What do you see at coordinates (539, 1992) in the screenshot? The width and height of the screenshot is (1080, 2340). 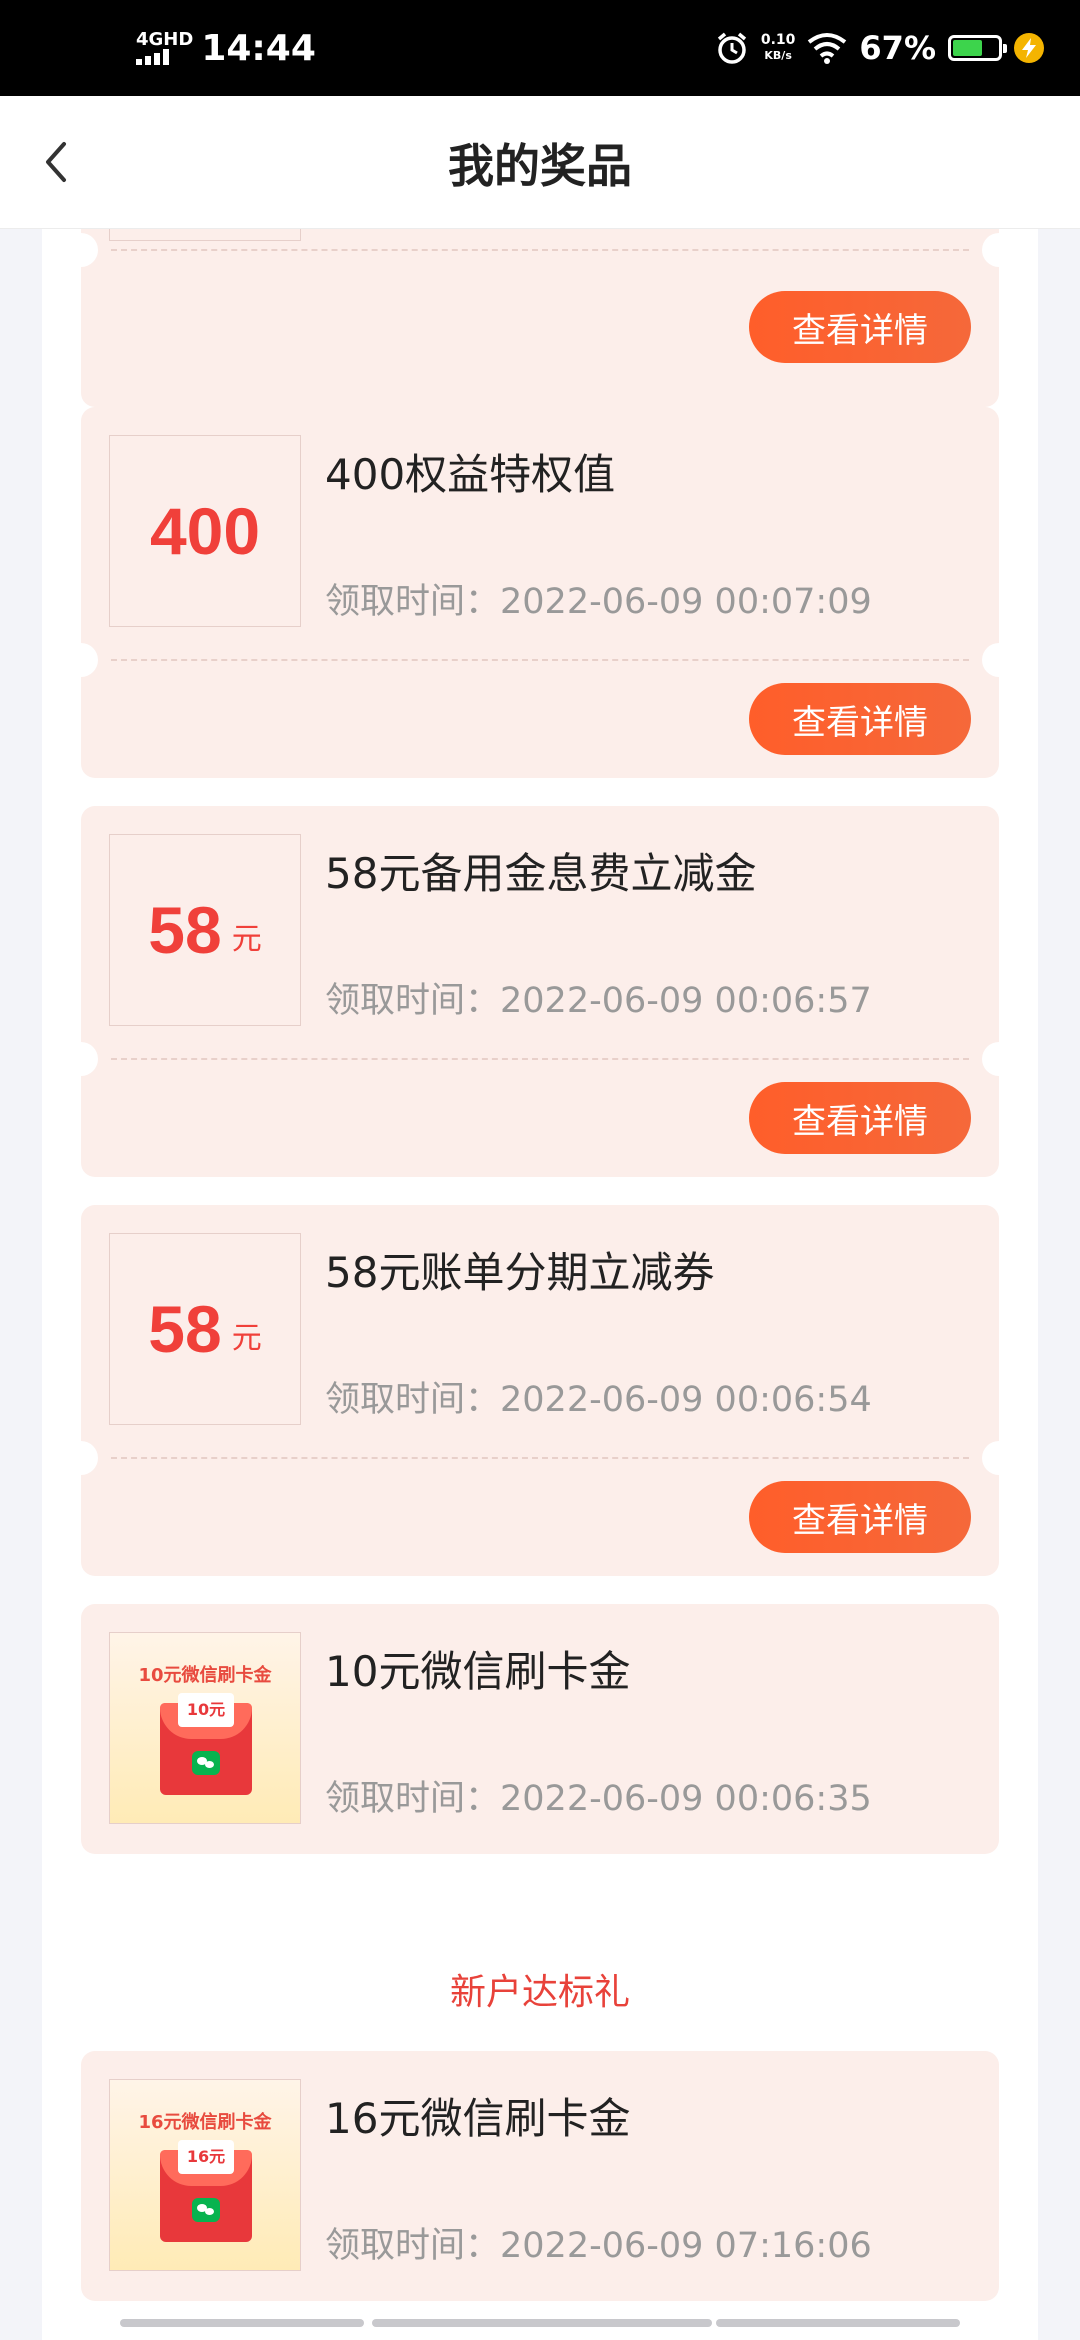 I see `section-title: 新户达标礼` at bounding box center [539, 1992].